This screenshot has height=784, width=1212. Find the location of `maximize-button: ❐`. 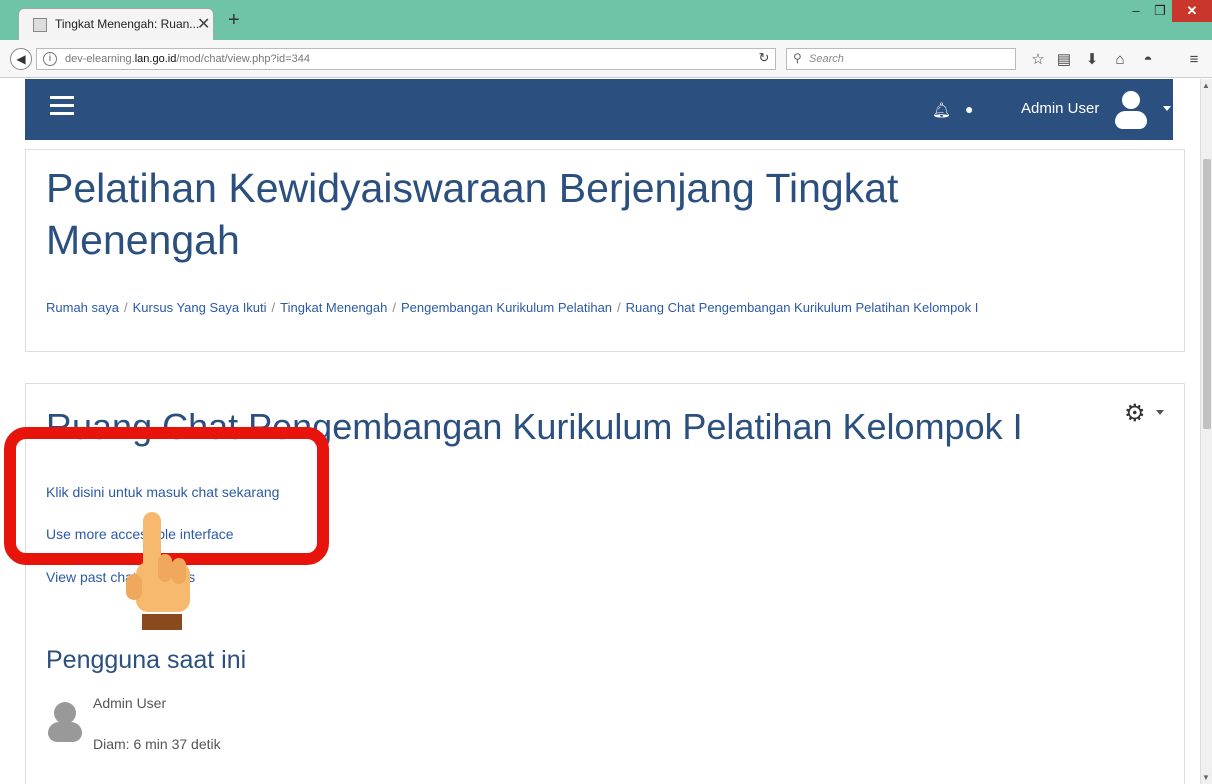

maximize-button: ❐ is located at coordinates (1160, 11).